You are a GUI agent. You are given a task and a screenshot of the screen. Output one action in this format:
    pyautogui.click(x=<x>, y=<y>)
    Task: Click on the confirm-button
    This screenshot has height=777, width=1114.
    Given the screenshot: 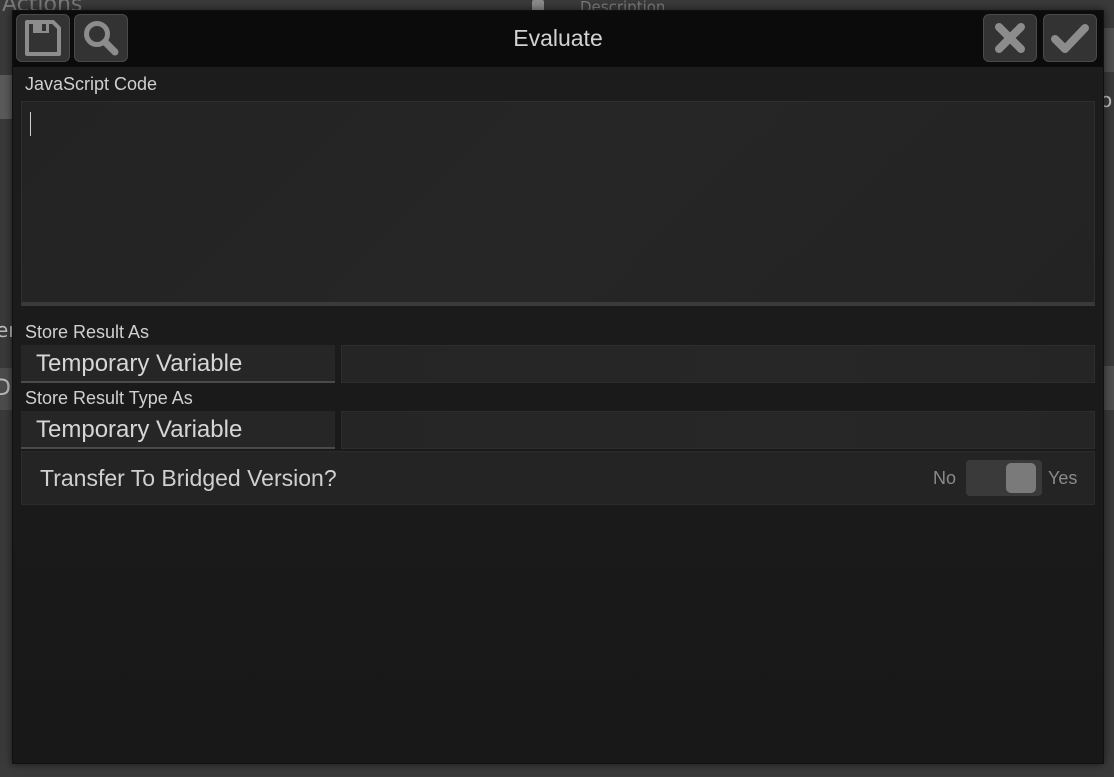 What is the action you would take?
    pyautogui.click(x=1070, y=38)
    